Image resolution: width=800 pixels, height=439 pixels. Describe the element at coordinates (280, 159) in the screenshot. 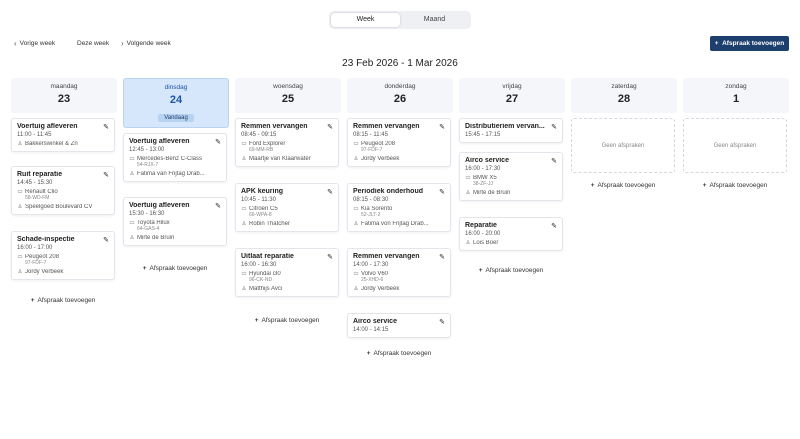

I see `appointment-customer: Maartje van Klaarwater` at that location.